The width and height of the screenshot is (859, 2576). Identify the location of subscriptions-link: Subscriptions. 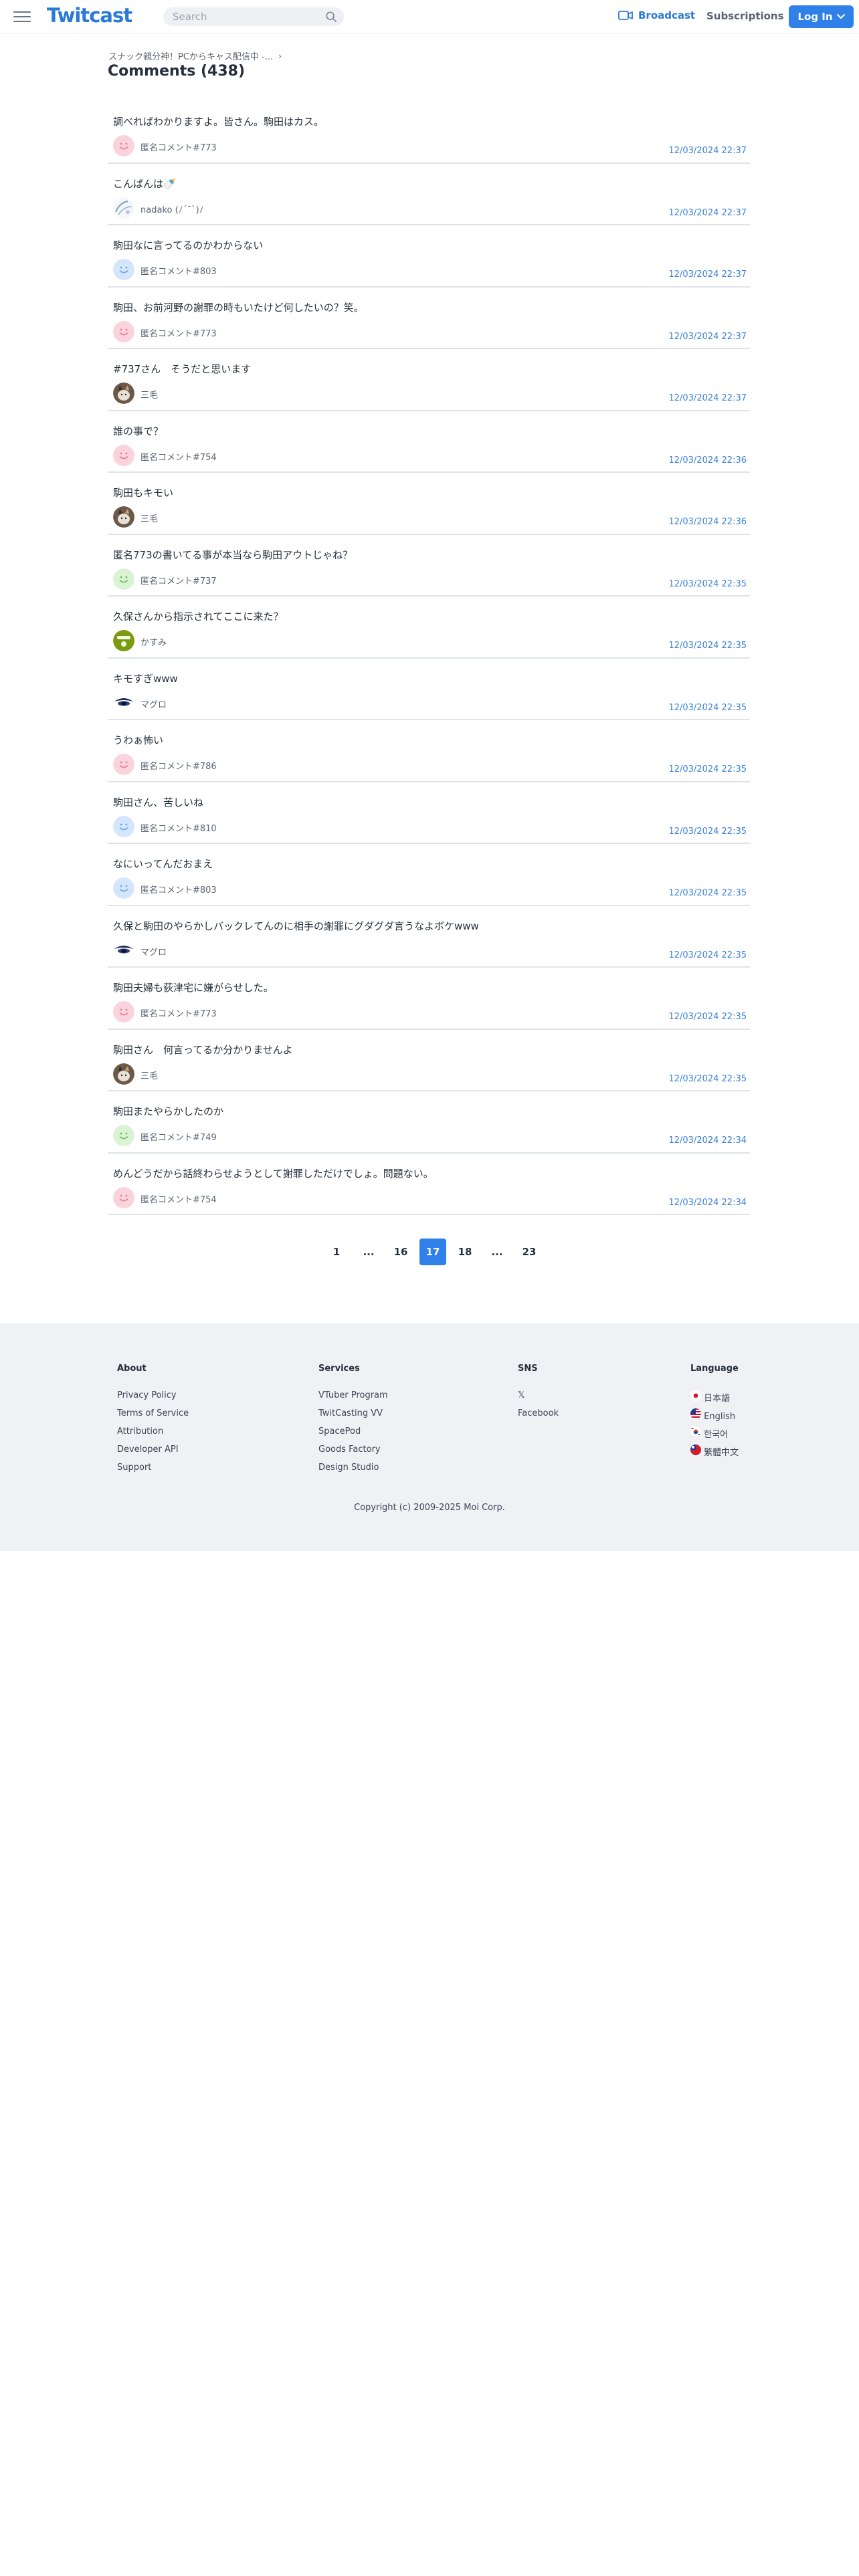
(745, 16).